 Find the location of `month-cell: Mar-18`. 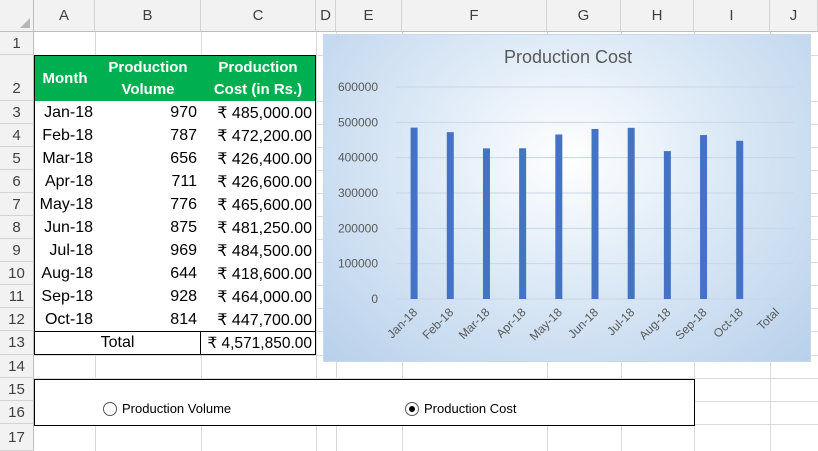

month-cell: Mar-18 is located at coordinates (64, 158).